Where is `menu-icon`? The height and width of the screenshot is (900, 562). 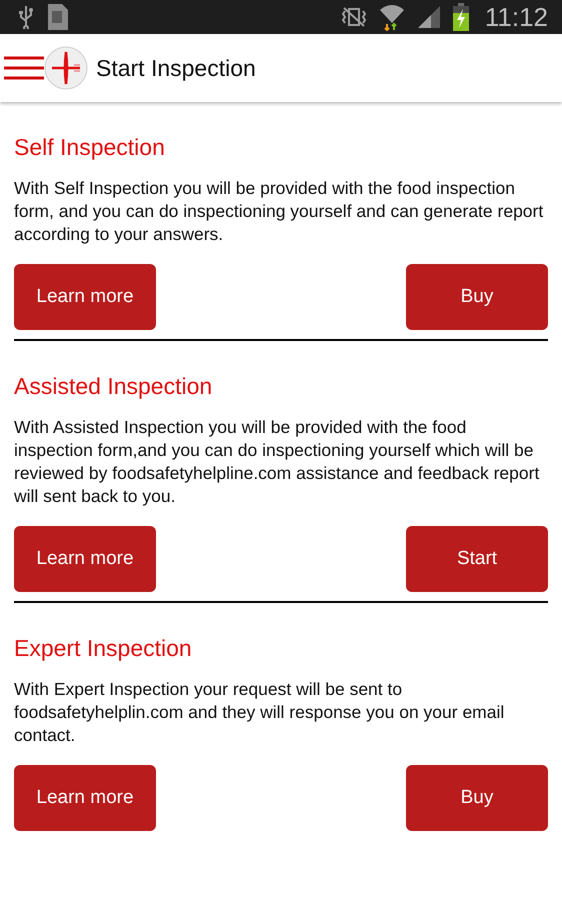
menu-icon is located at coordinates (24, 68).